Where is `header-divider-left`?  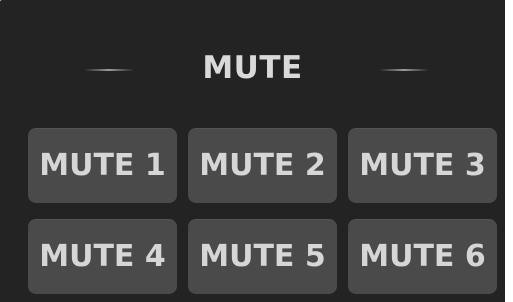
header-divider-left is located at coordinates (109, 70).